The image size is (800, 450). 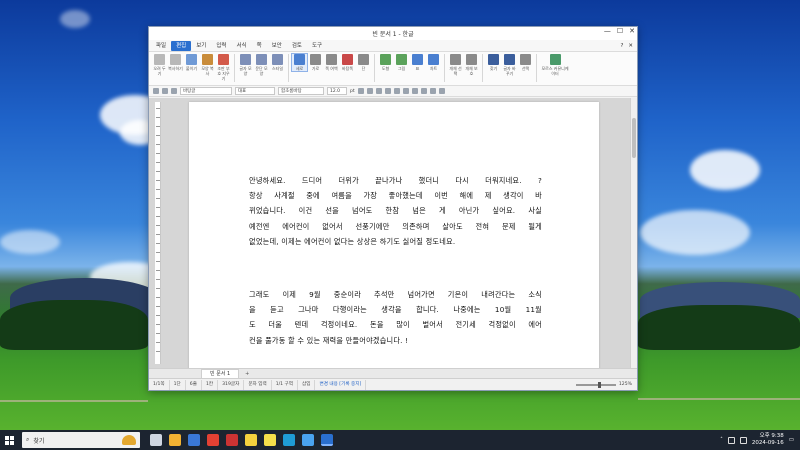 I want to click on zoom-level: 125%, so click(x=625, y=384).